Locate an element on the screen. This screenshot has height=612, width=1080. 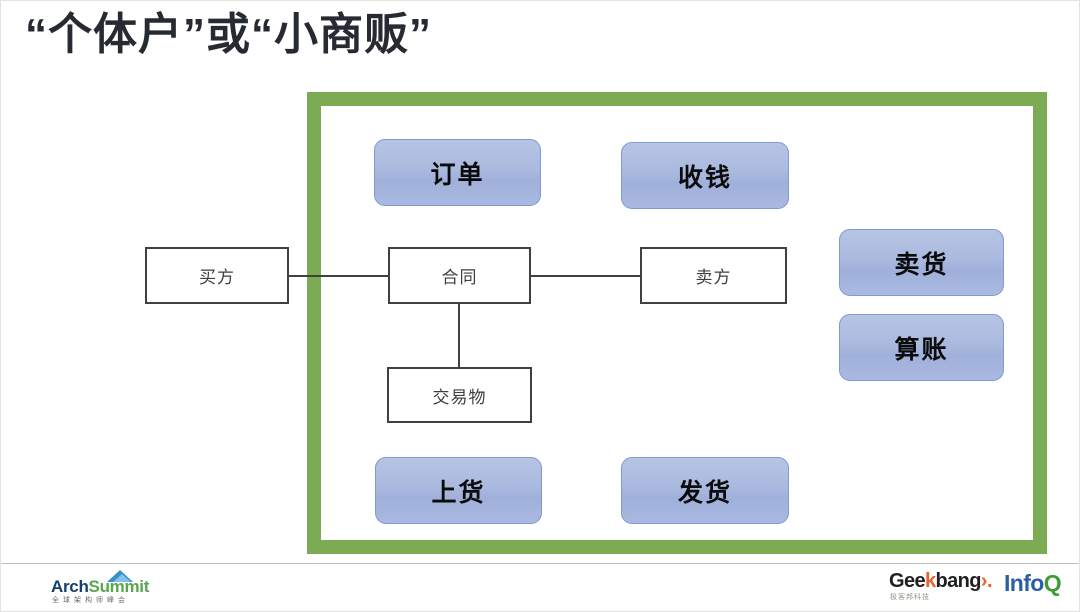
node-ship-goods-label: 发货 is located at coordinates (704, 492).